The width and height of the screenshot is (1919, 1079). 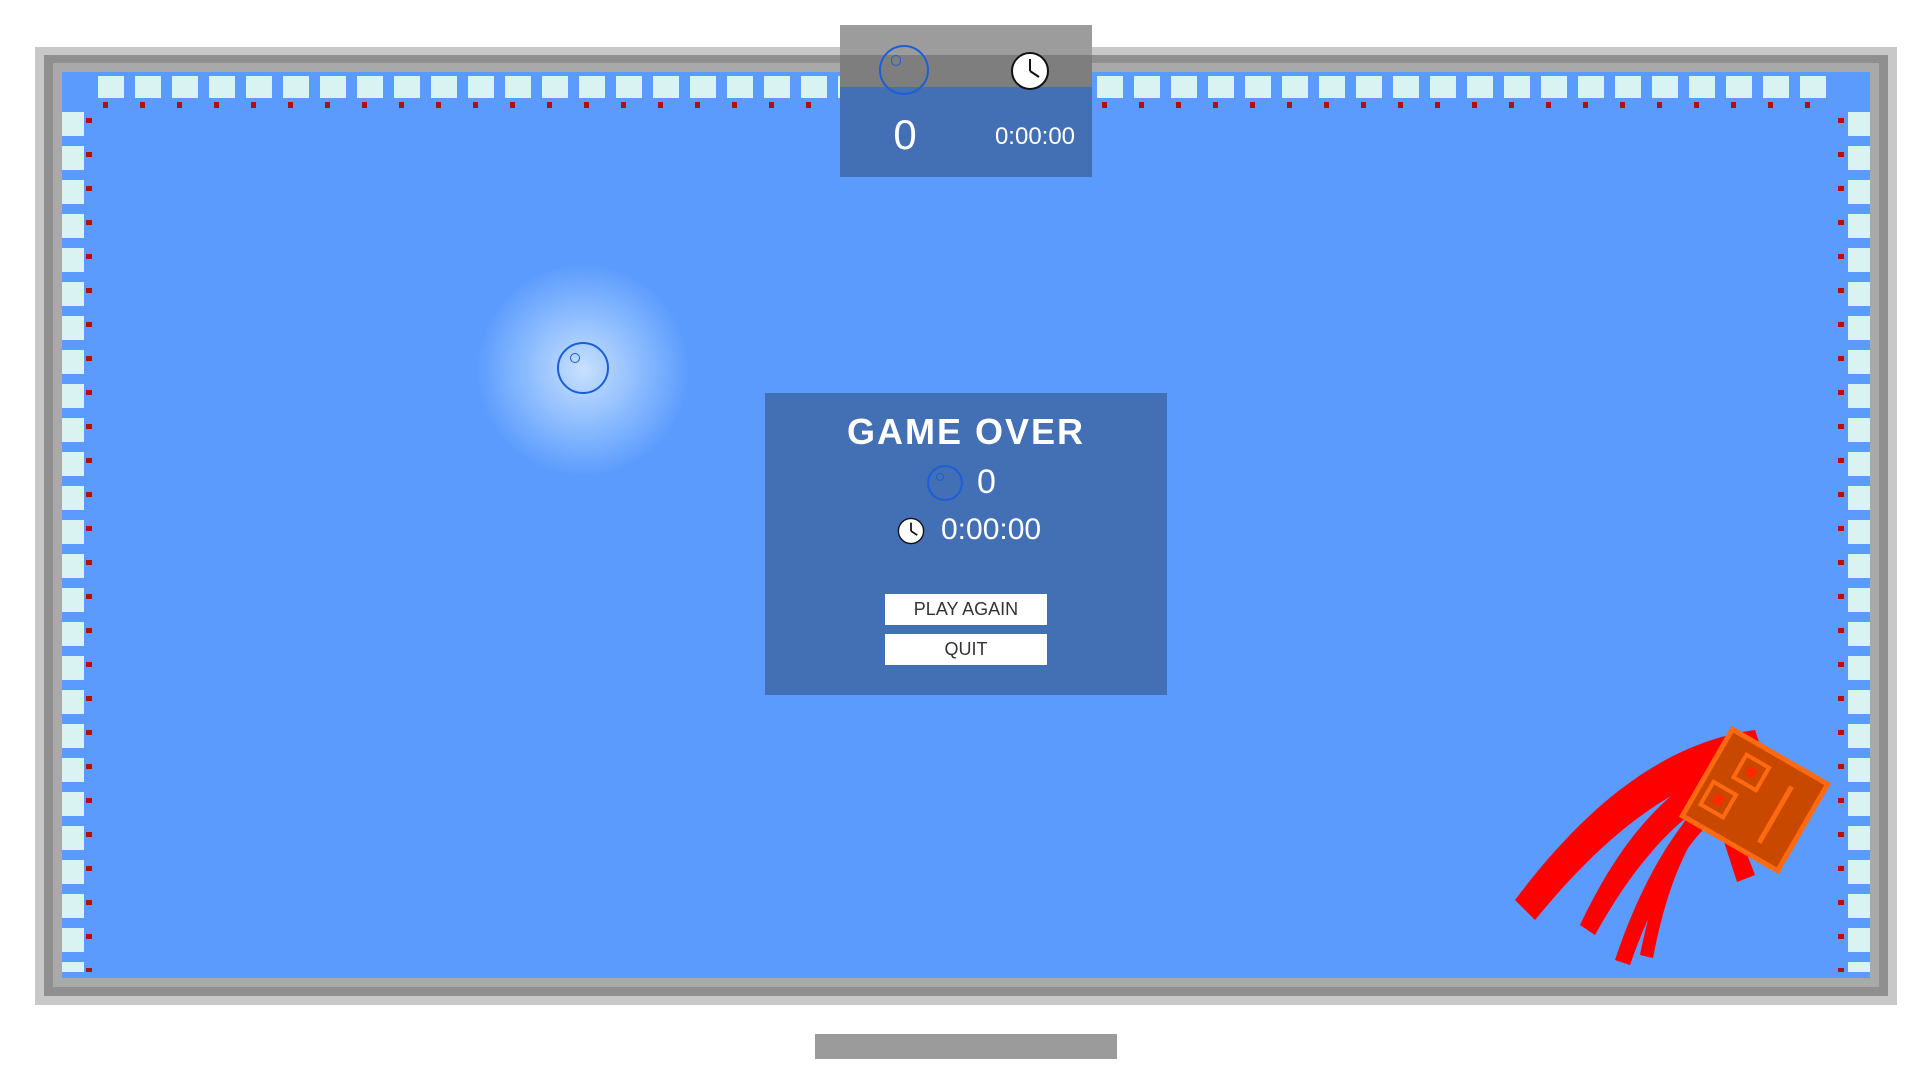 What do you see at coordinates (966, 40) in the screenshot?
I see `hud-top-highlight` at bounding box center [966, 40].